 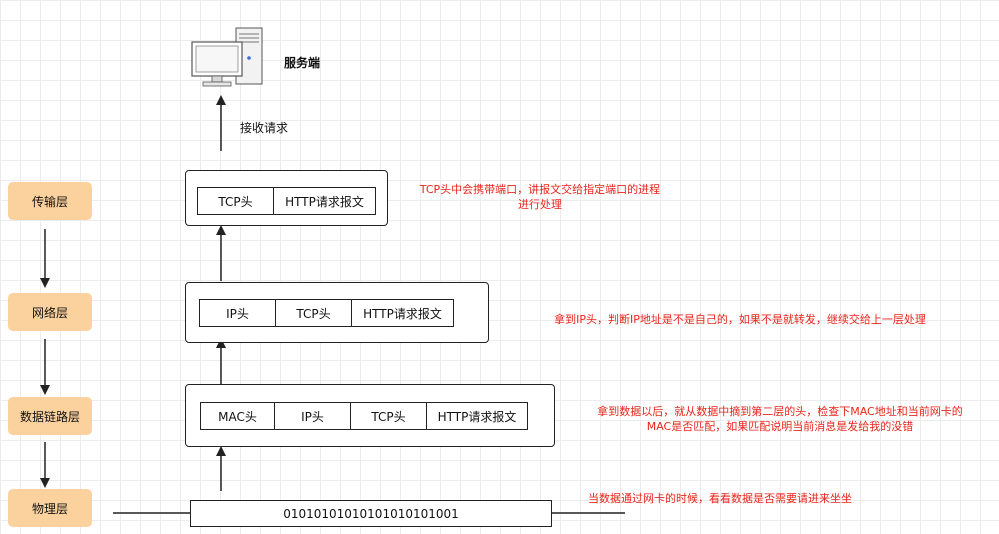 What do you see at coordinates (50, 201) in the screenshot?
I see `layer-transport: 传输层` at bounding box center [50, 201].